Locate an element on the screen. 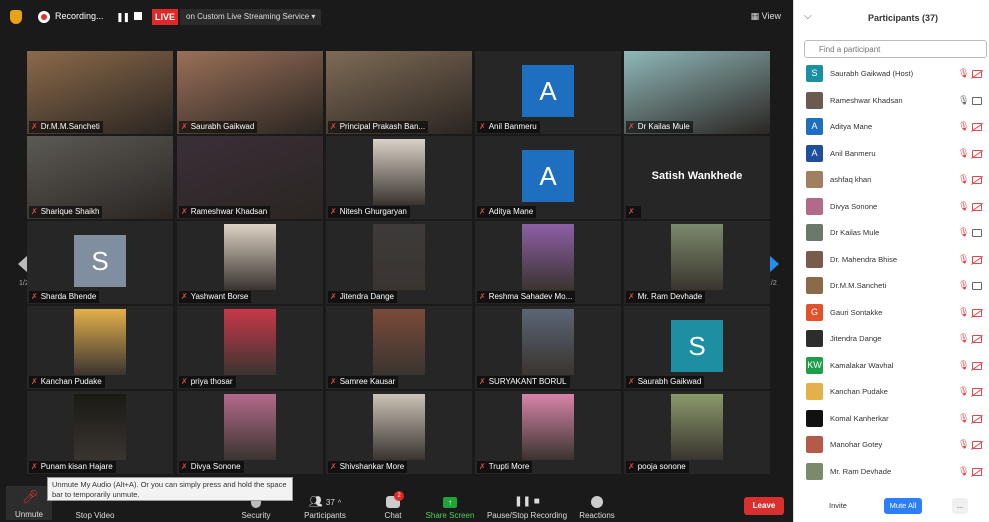 The image size is (989, 522). tile-name-label: ✗ Sharda Bhende is located at coordinates (64, 297).